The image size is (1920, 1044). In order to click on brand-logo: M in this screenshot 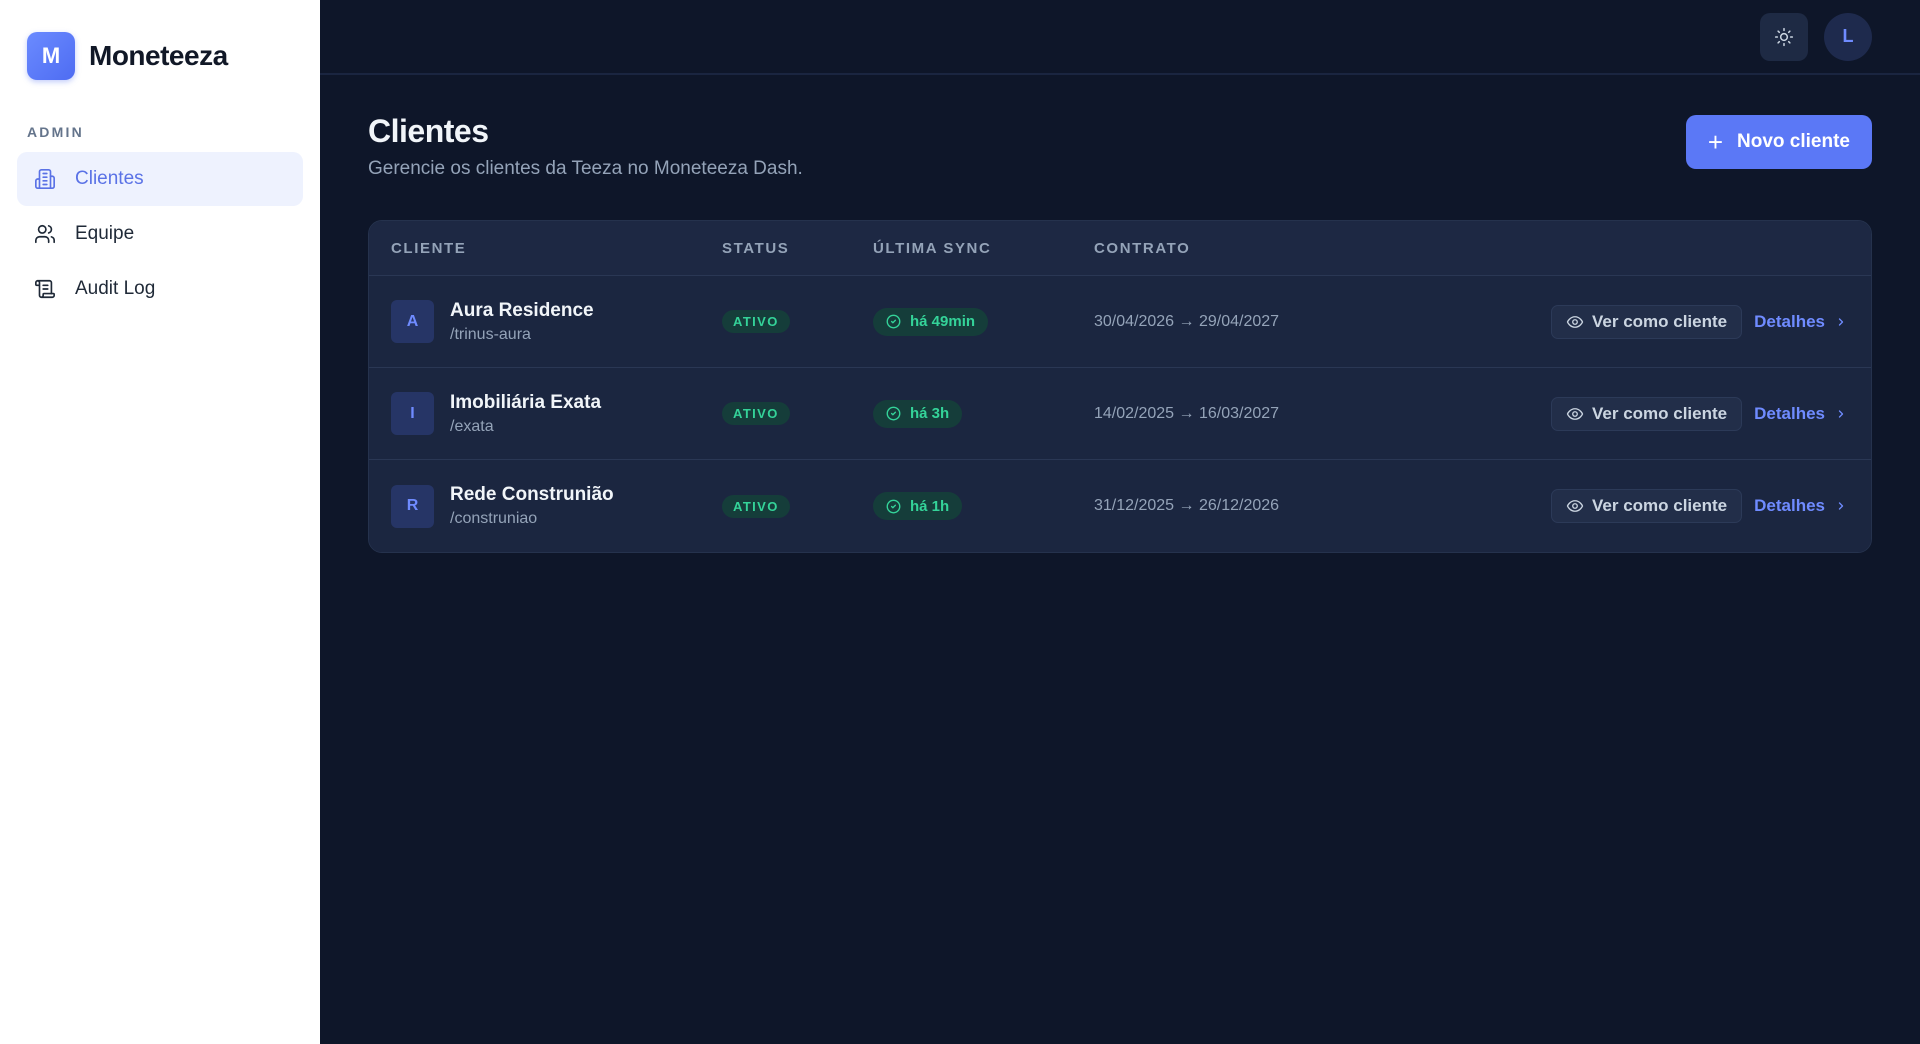, I will do `click(51, 56)`.